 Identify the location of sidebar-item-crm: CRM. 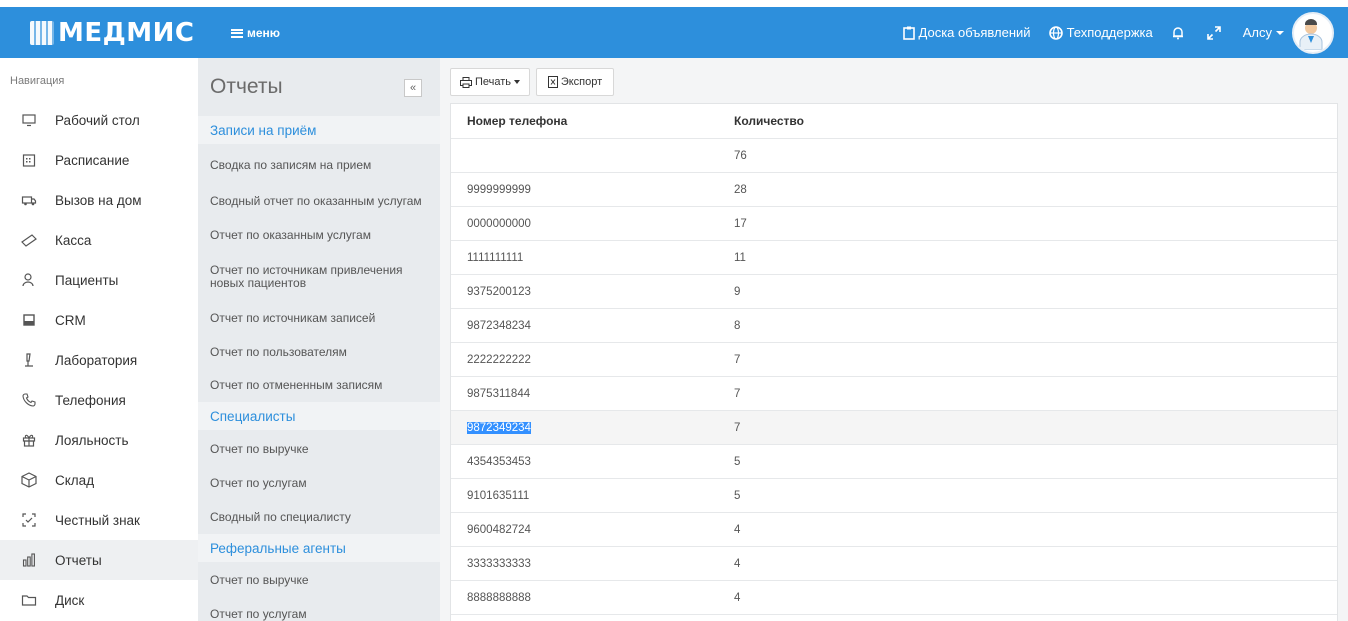
(99, 320).